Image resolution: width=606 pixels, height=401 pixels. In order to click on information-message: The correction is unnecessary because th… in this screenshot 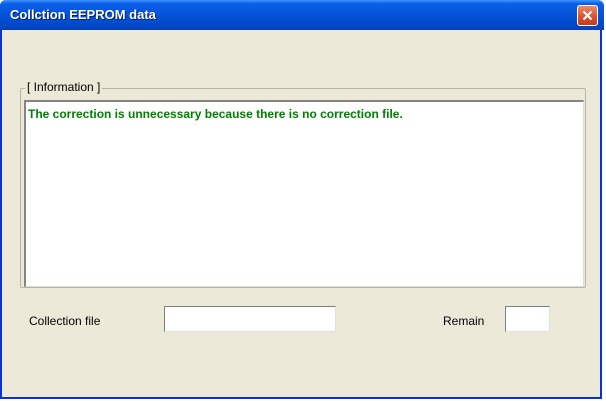, I will do `click(215, 114)`.